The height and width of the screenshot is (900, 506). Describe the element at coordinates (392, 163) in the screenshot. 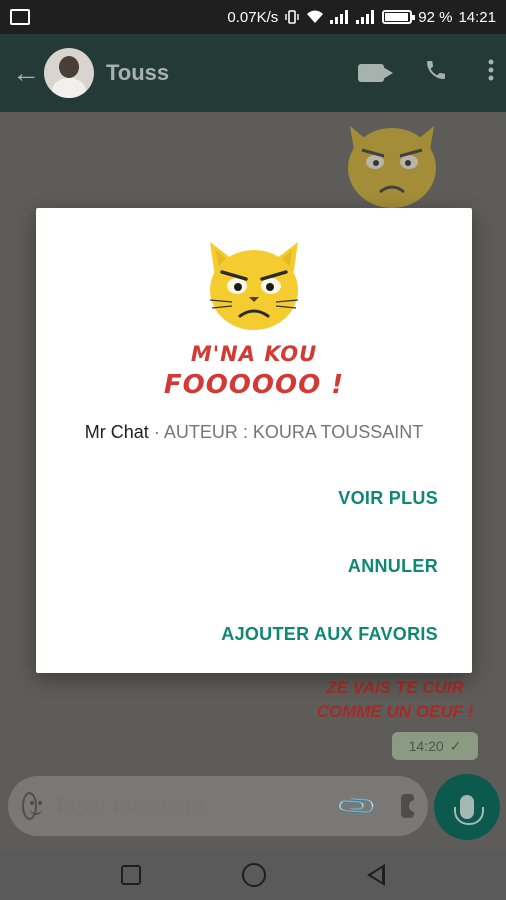

I see `cat-sticker-image` at that location.